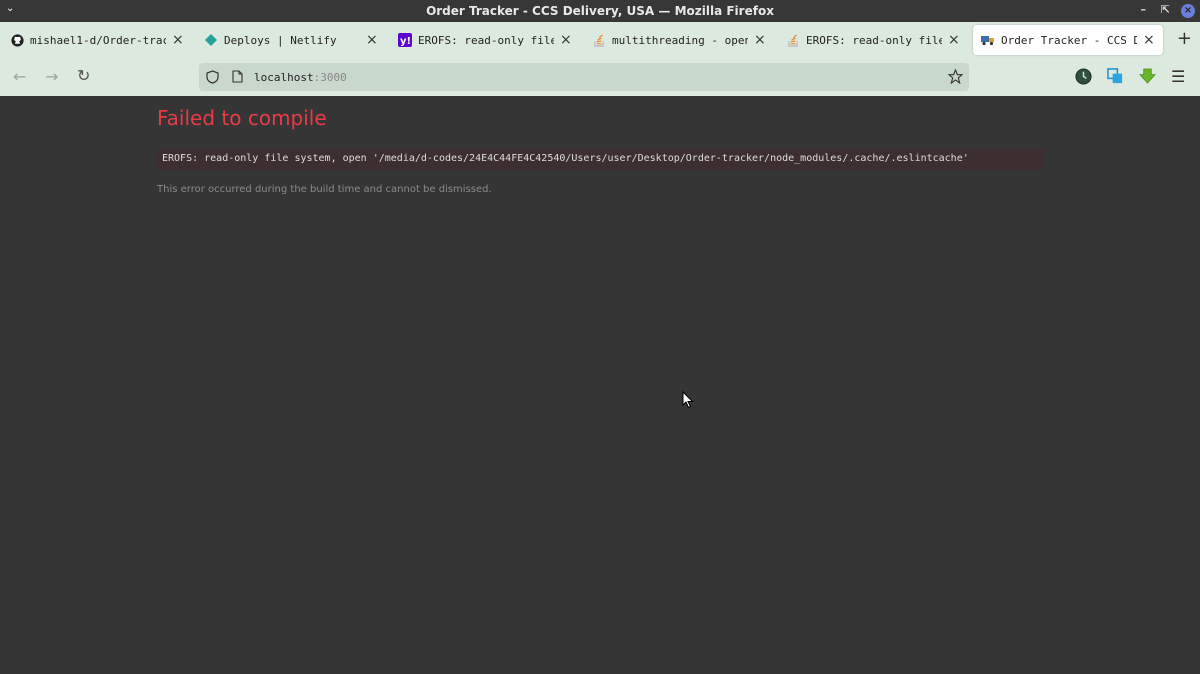 The height and width of the screenshot is (674, 1200). Describe the element at coordinates (1084, 77) in the screenshot. I see `extension-clock-icon` at that location.